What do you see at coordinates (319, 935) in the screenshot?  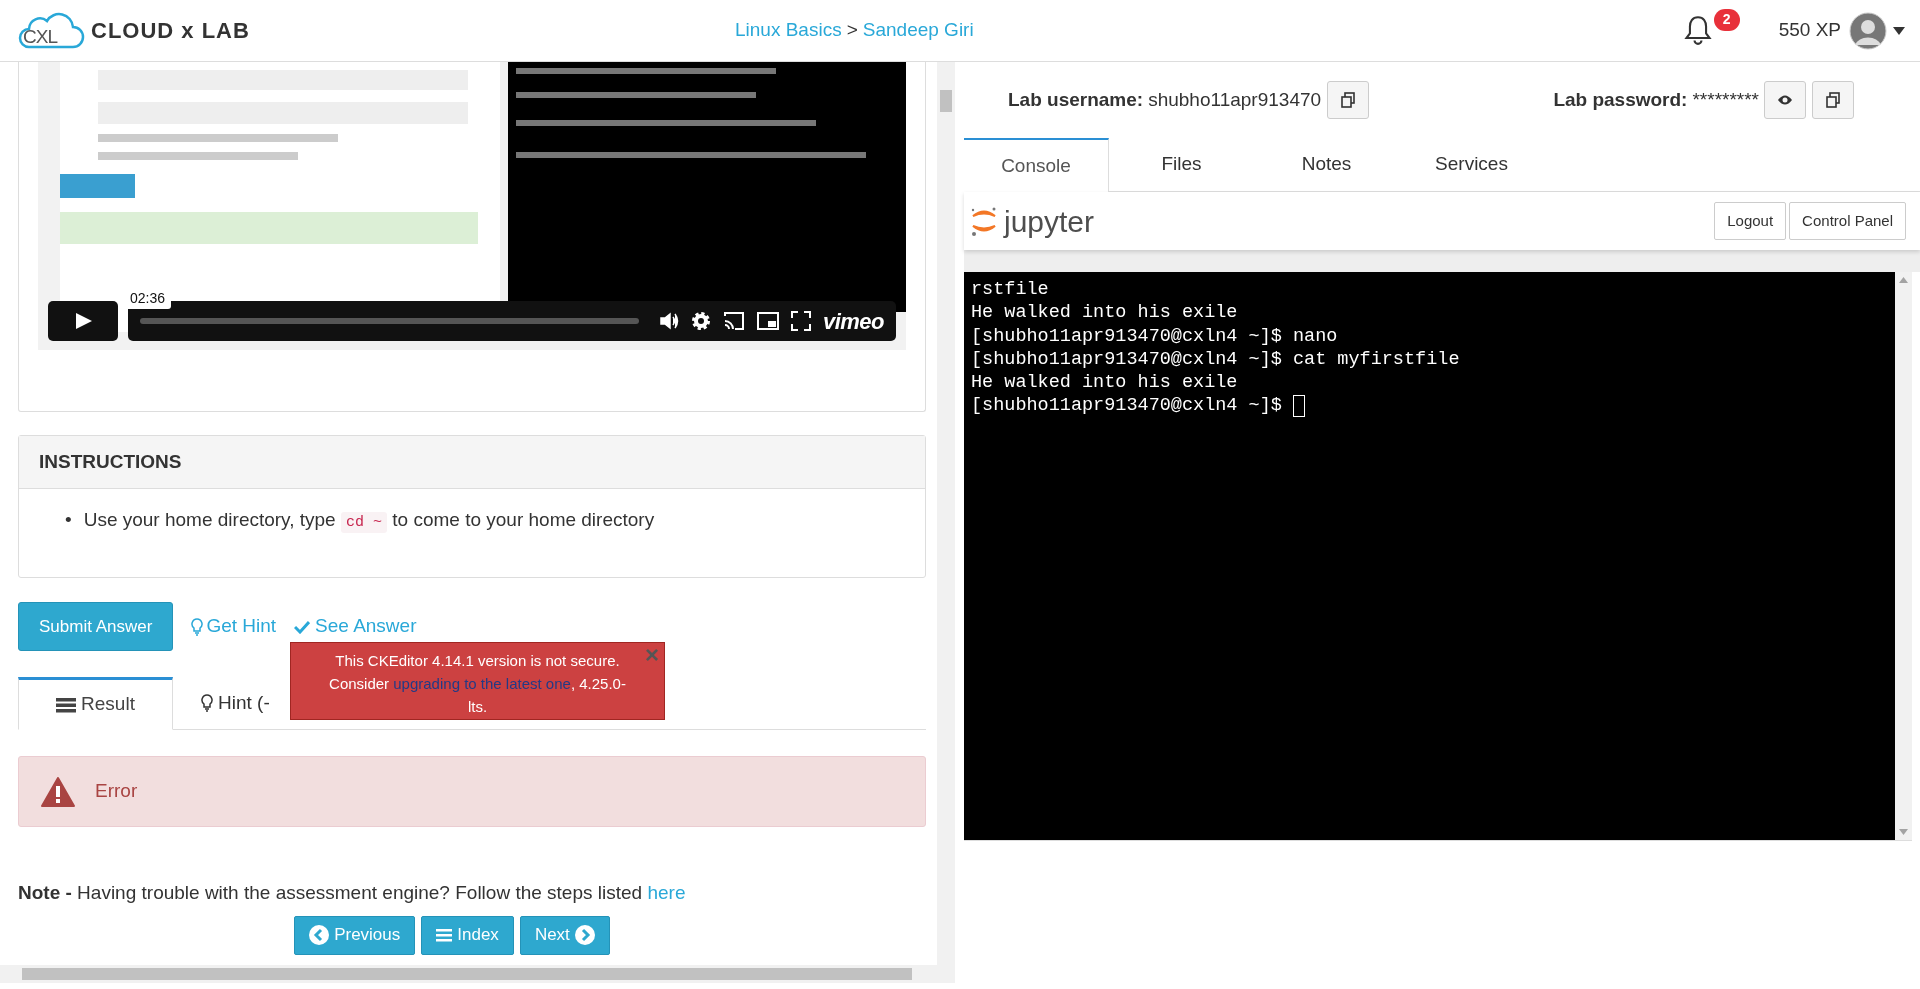 I see `chevron-left-icon` at bounding box center [319, 935].